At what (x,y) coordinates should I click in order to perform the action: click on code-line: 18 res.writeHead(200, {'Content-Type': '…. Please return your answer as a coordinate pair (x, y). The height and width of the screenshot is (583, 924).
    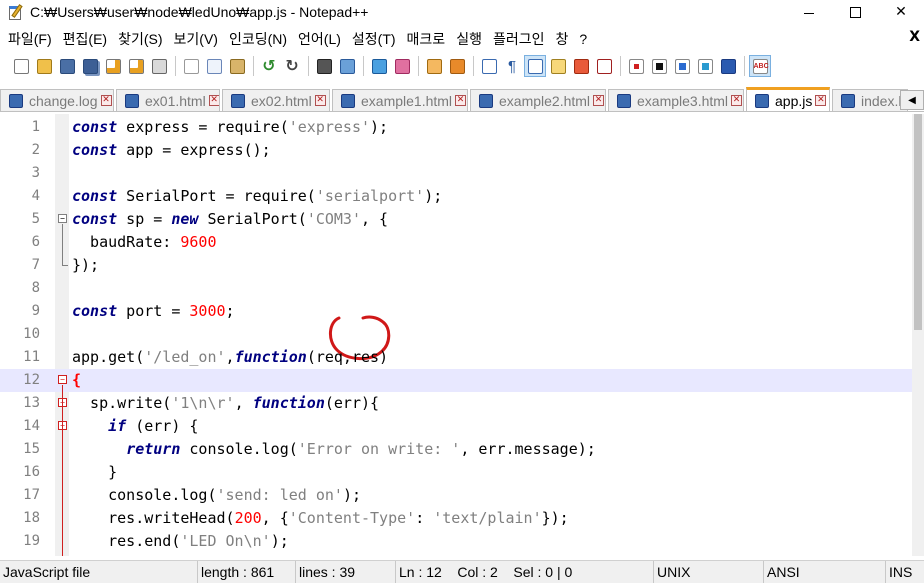
    Looking at the image, I should click on (456, 518).